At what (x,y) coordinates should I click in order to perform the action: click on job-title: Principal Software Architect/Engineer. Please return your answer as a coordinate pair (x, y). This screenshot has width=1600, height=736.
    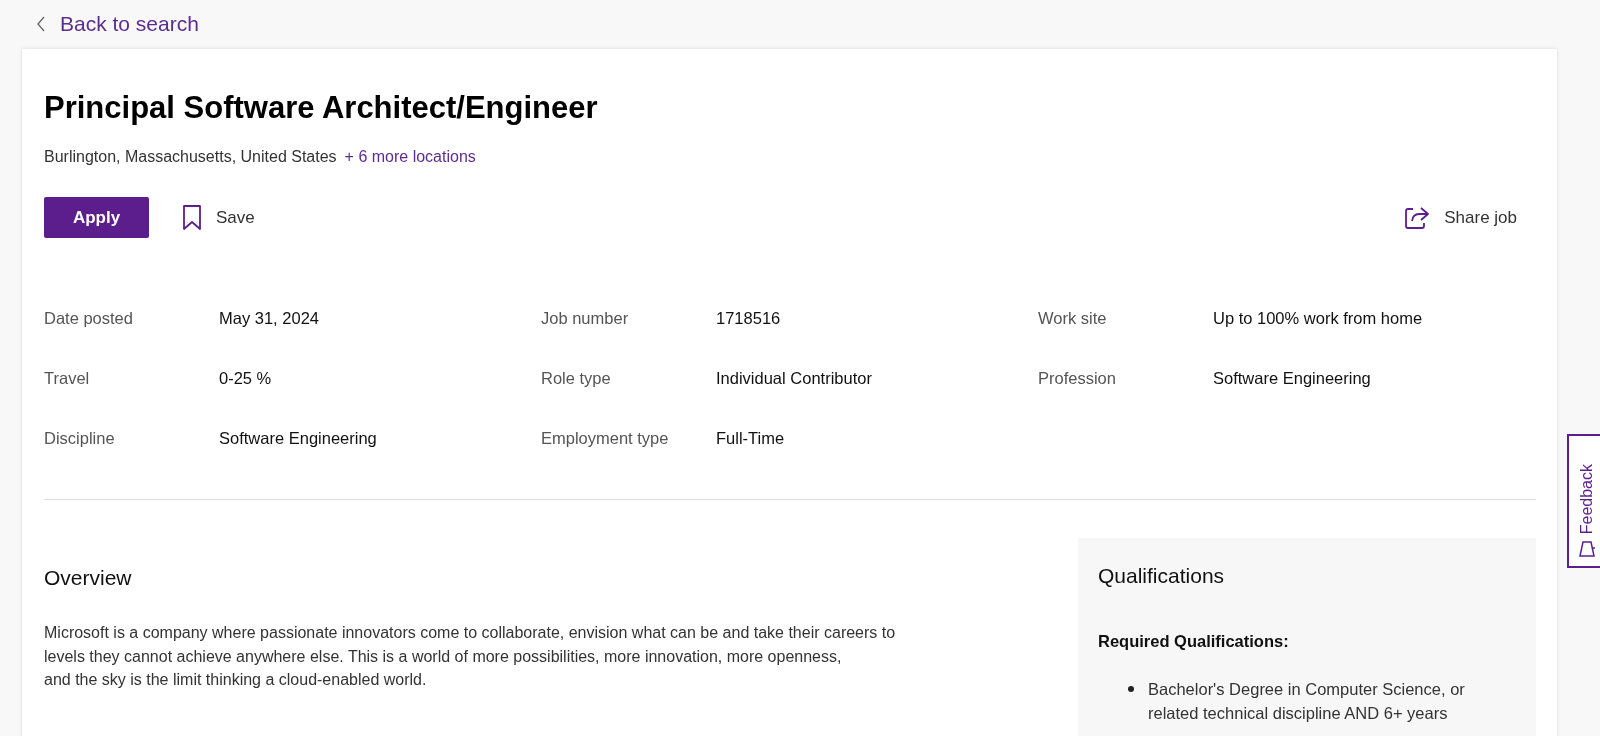
    Looking at the image, I should click on (321, 108).